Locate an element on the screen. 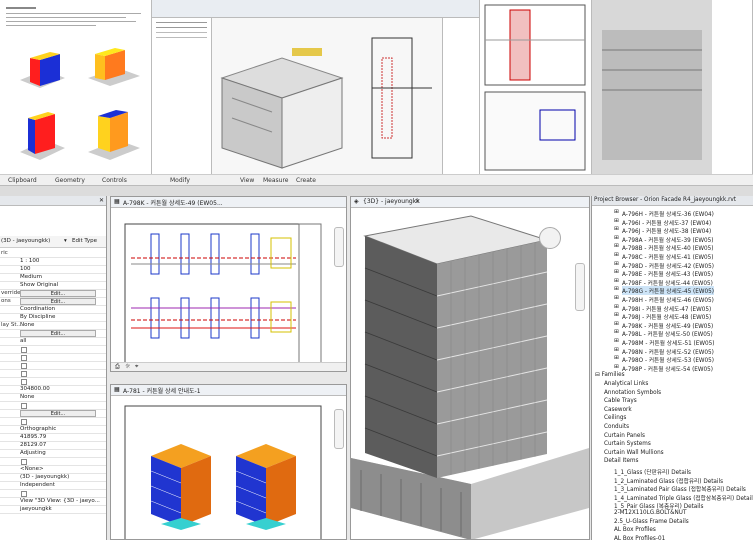  sun-icon: ☼ is located at coordinates (127, 366).